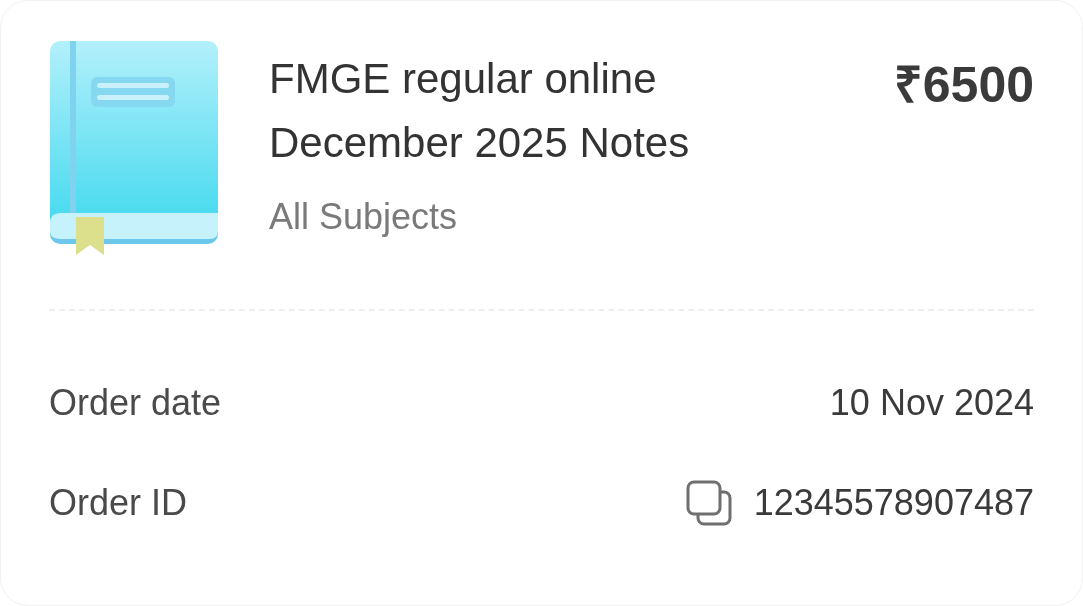 This screenshot has height=606, width=1083. Describe the element at coordinates (963, 85) in the screenshot. I see `product-price: ₹6500` at that location.